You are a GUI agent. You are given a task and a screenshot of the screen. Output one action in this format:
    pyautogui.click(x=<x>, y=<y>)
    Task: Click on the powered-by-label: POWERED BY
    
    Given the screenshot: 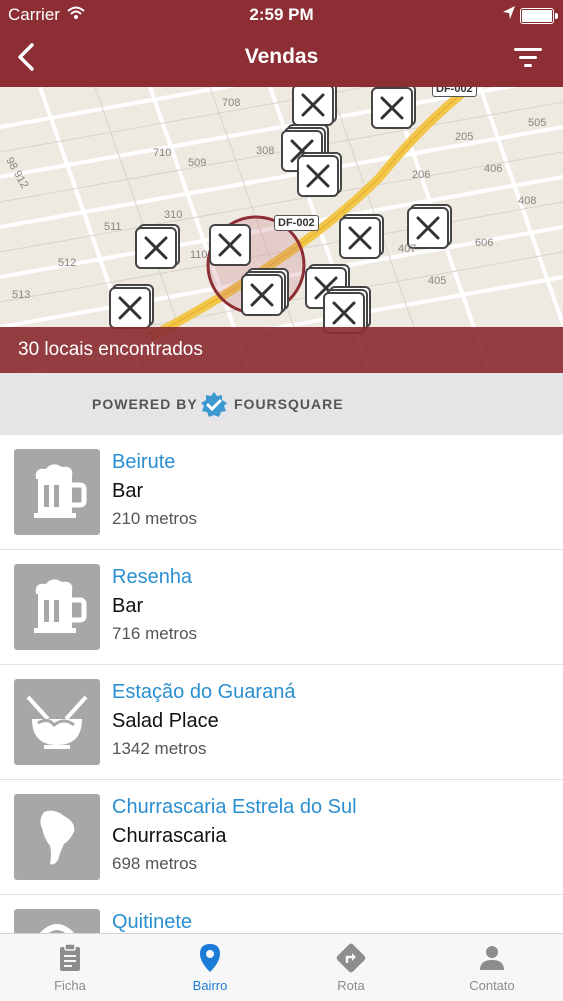 What is the action you would take?
    pyautogui.click(x=145, y=404)
    